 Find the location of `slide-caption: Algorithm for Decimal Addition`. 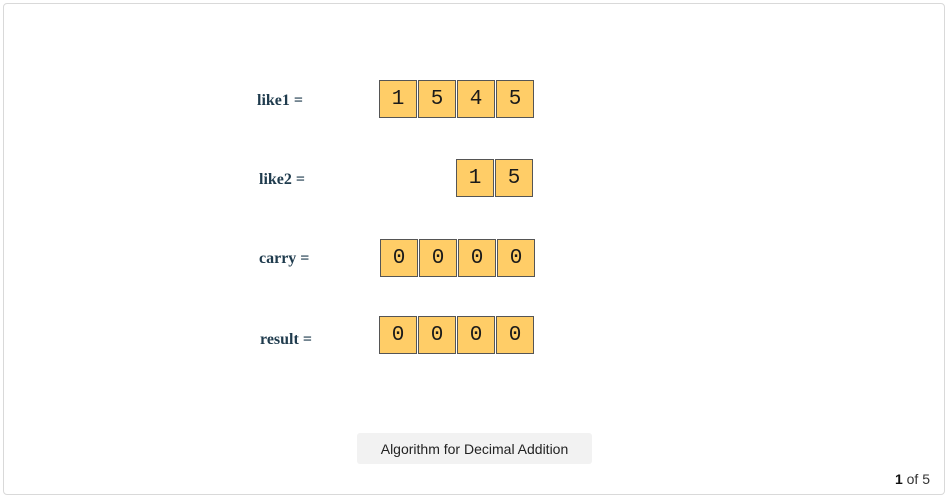

slide-caption: Algorithm for Decimal Addition is located at coordinates (474, 448).